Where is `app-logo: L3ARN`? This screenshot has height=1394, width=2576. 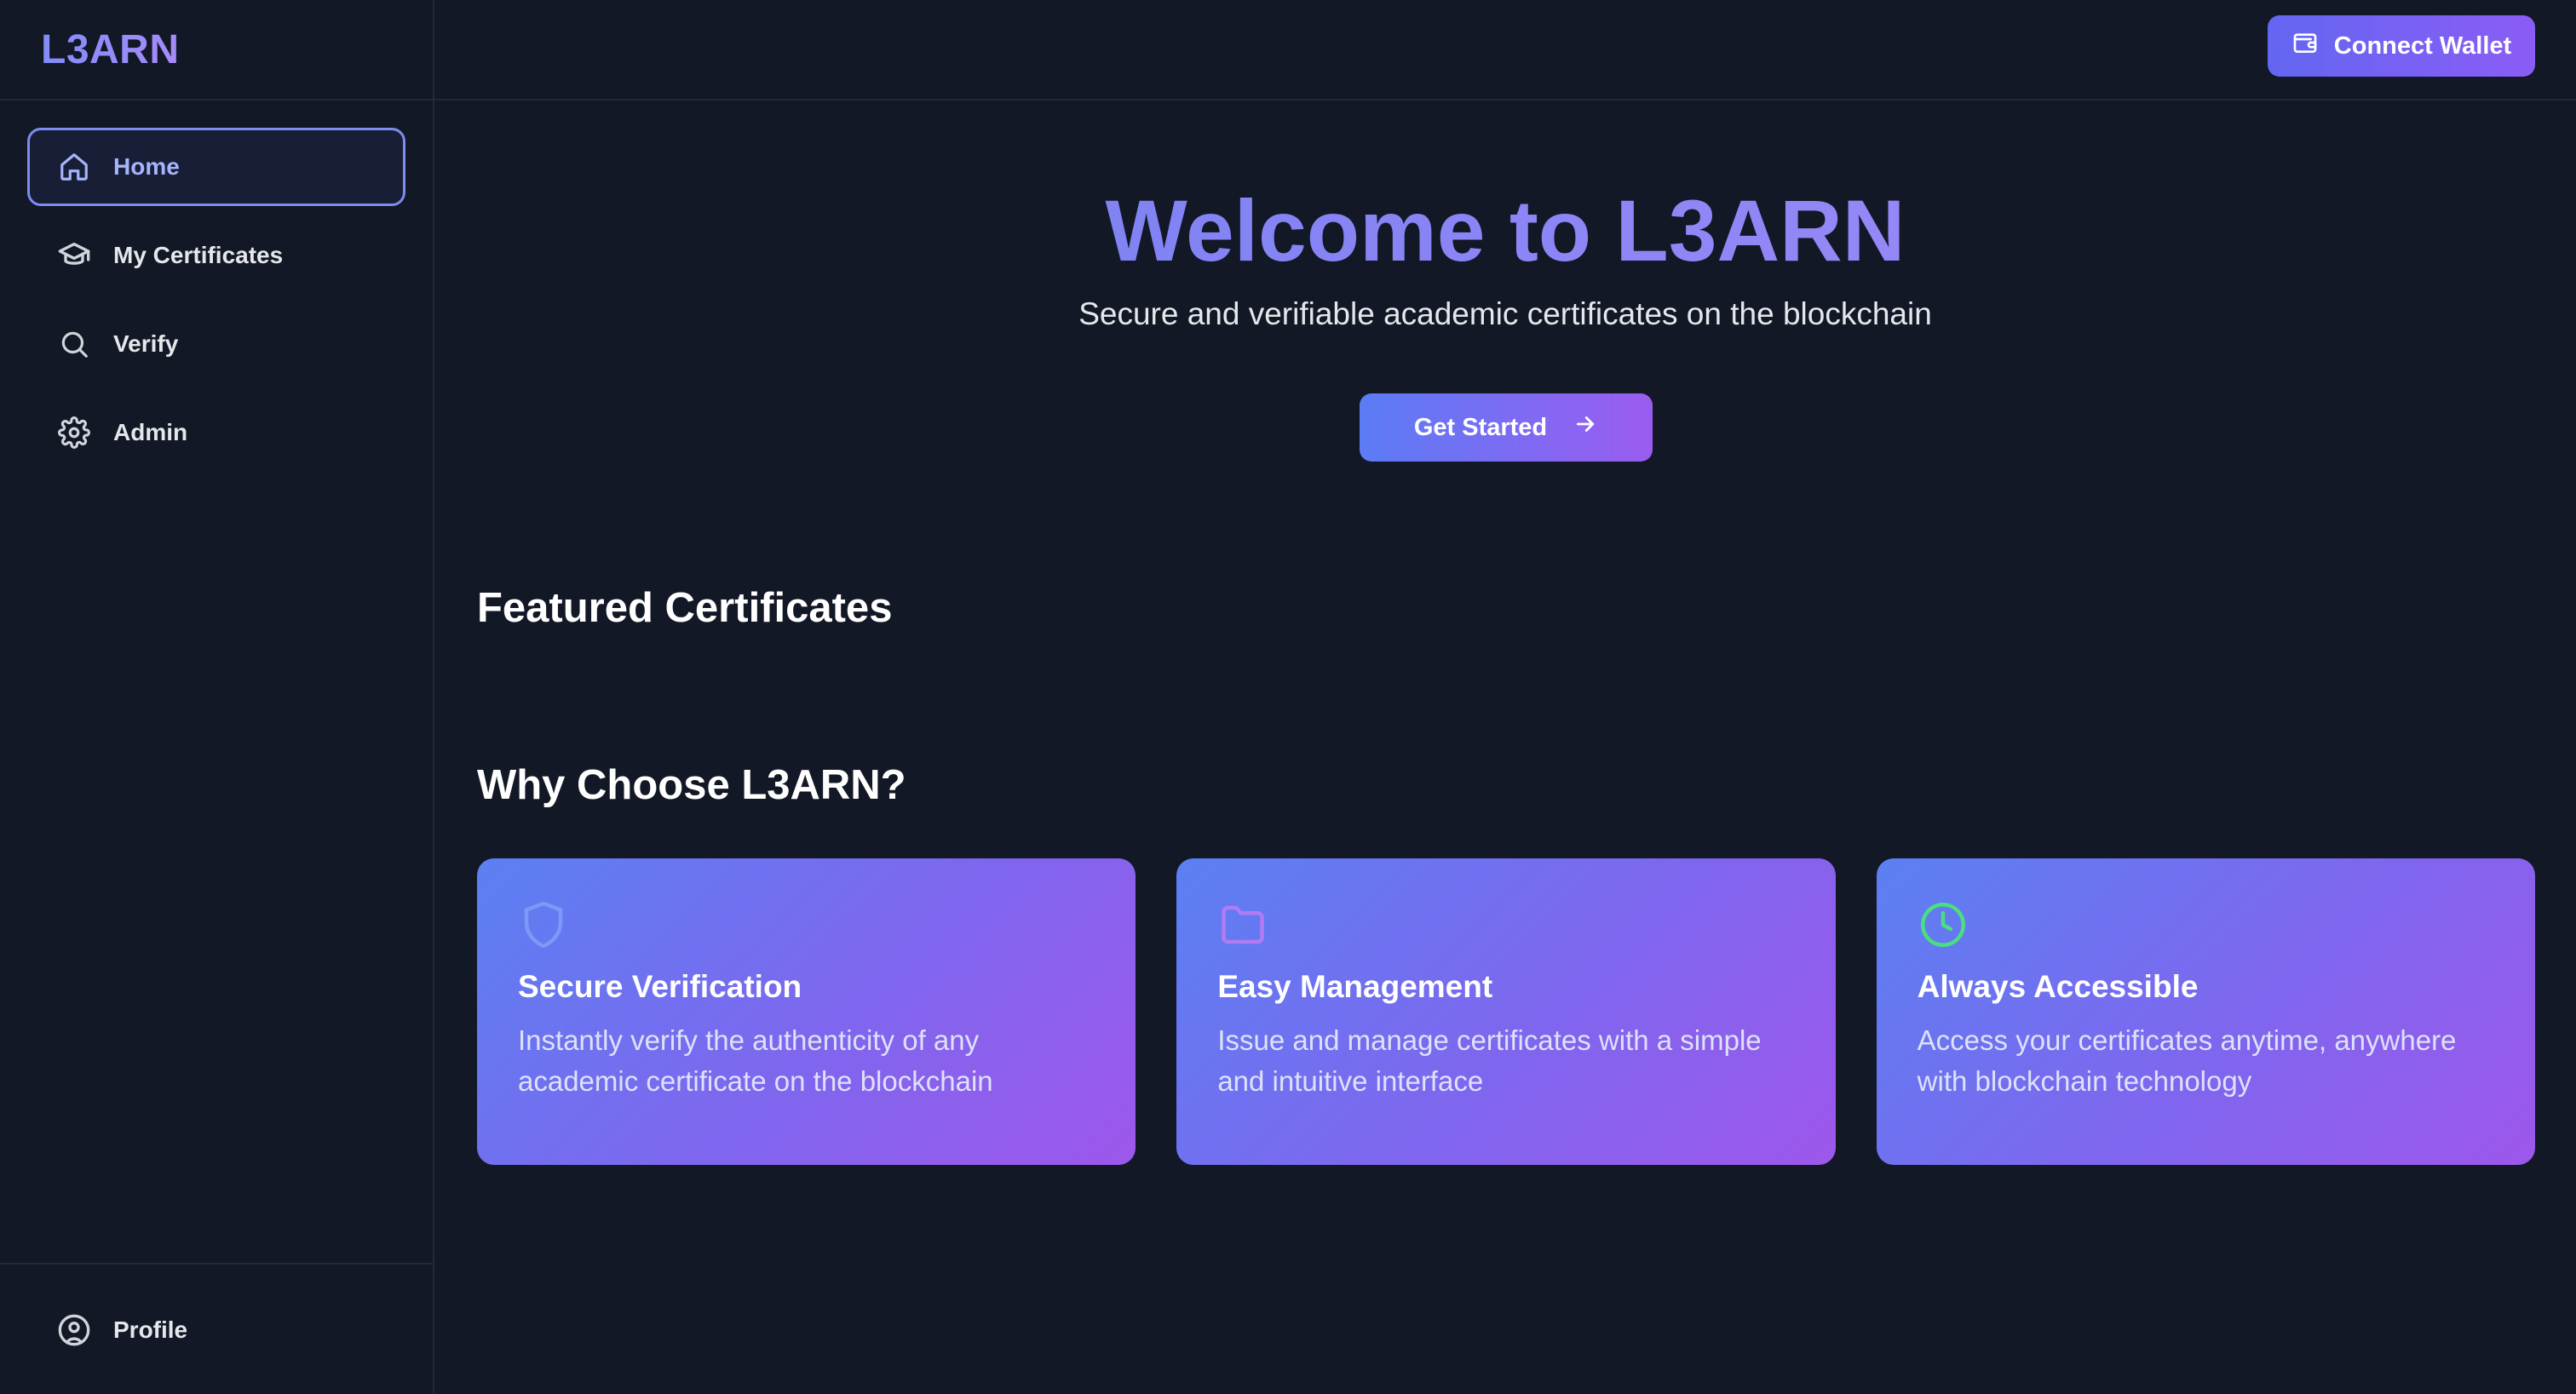 app-logo: L3ARN is located at coordinates (111, 49).